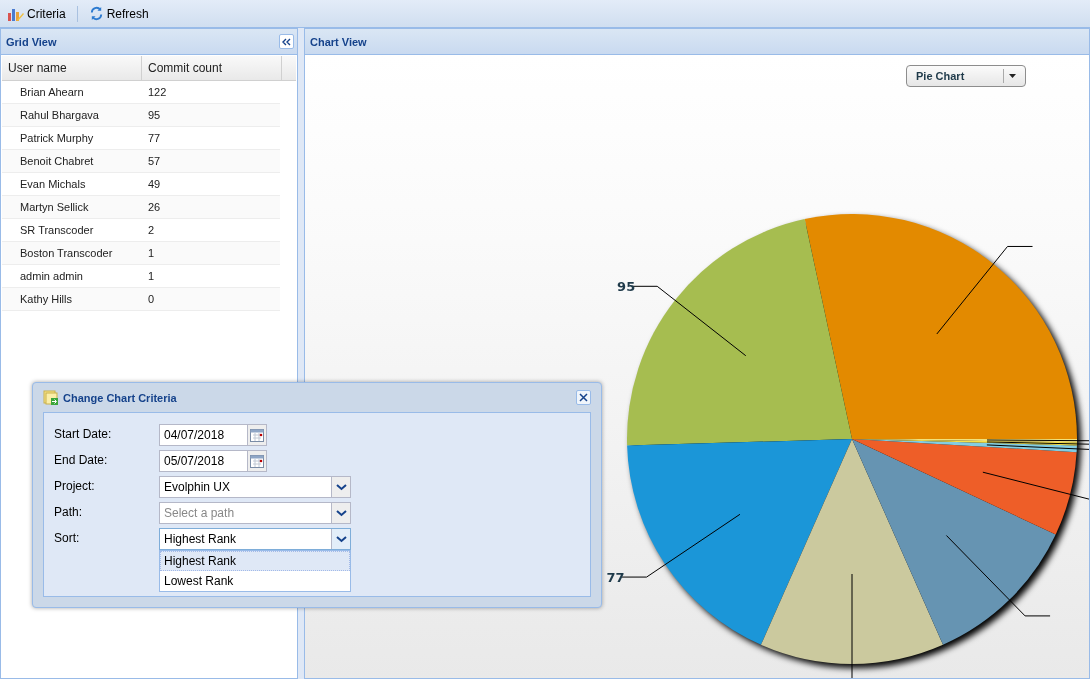  Describe the element at coordinates (255, 513) in the screenshot. I see `combo-field: Select a path` at that location.